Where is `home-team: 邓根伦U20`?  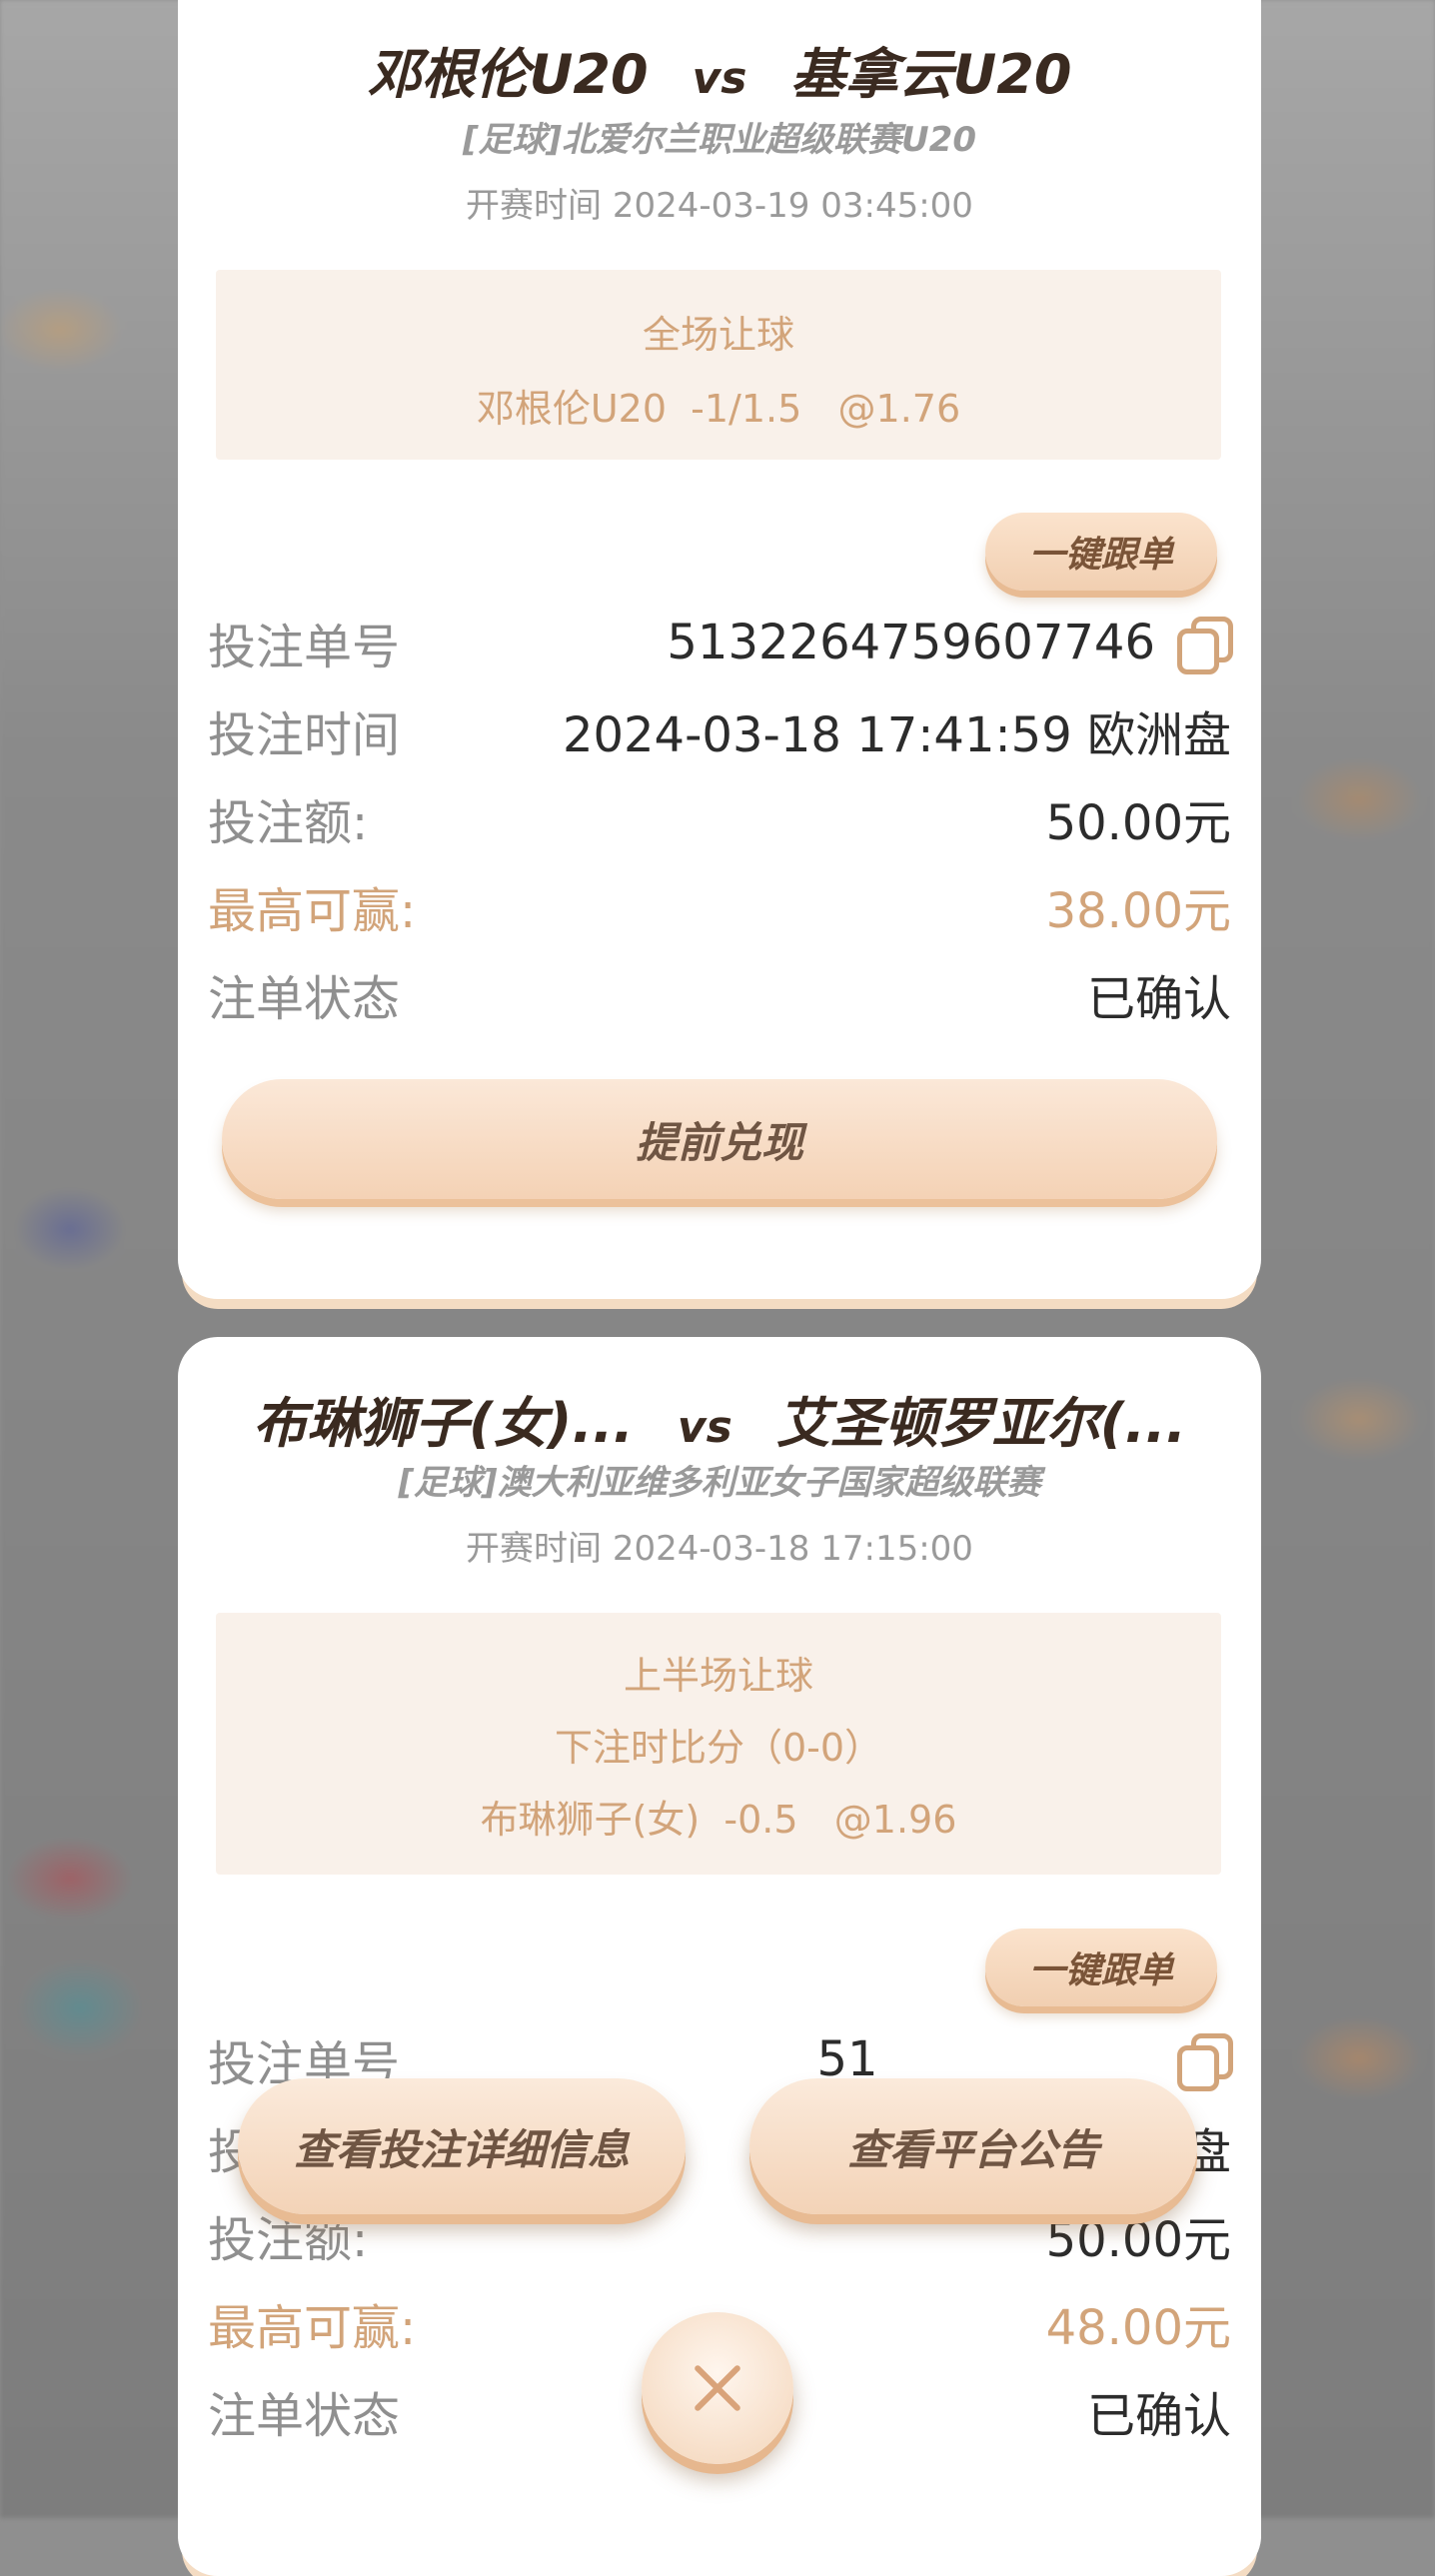
home-team: 邓根伦U20 is located at coordinates (508, 74).